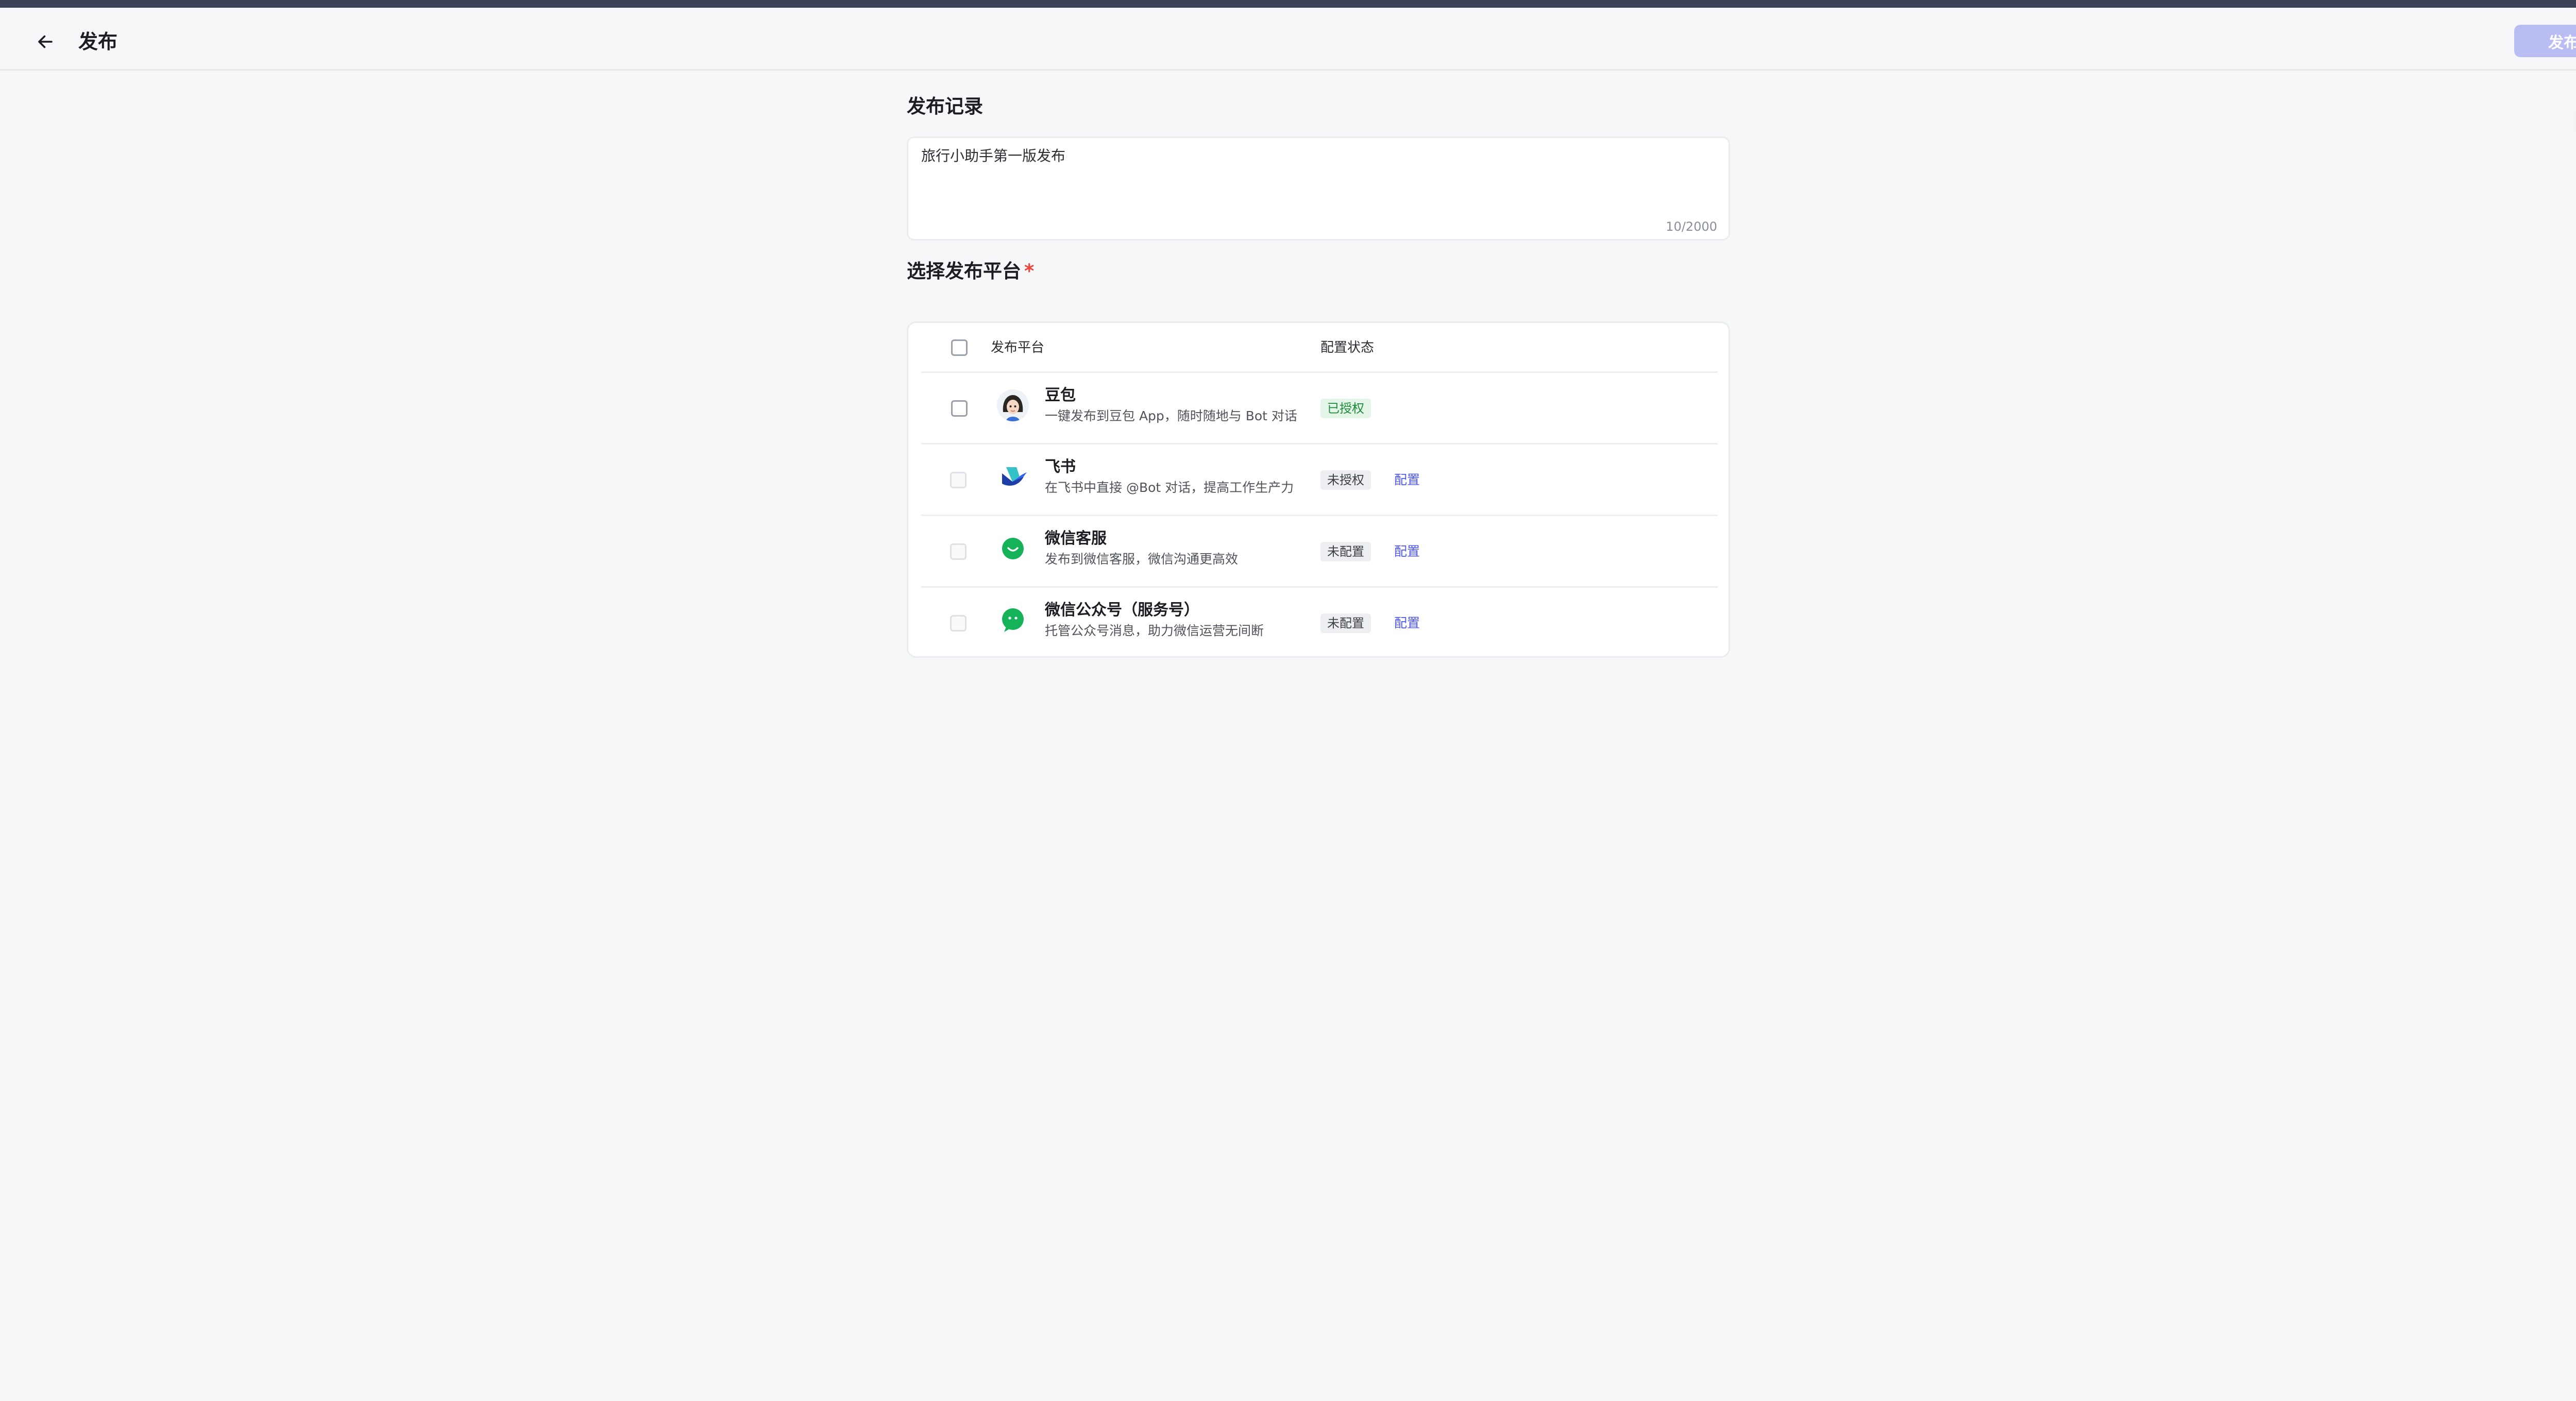 The height and width of the screenshot is (1401, 2576). I want to click on select-platform-title: 选择发布平台 *, so click(970, 271).